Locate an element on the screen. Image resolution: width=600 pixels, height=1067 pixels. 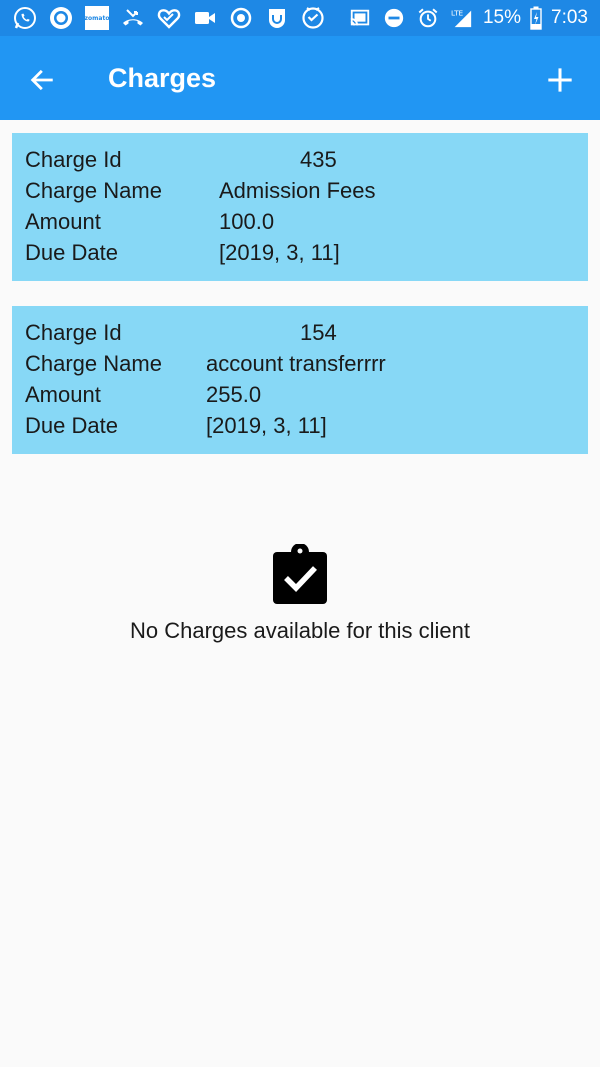
lte-label: LTE is located at coordinates (457, 12).